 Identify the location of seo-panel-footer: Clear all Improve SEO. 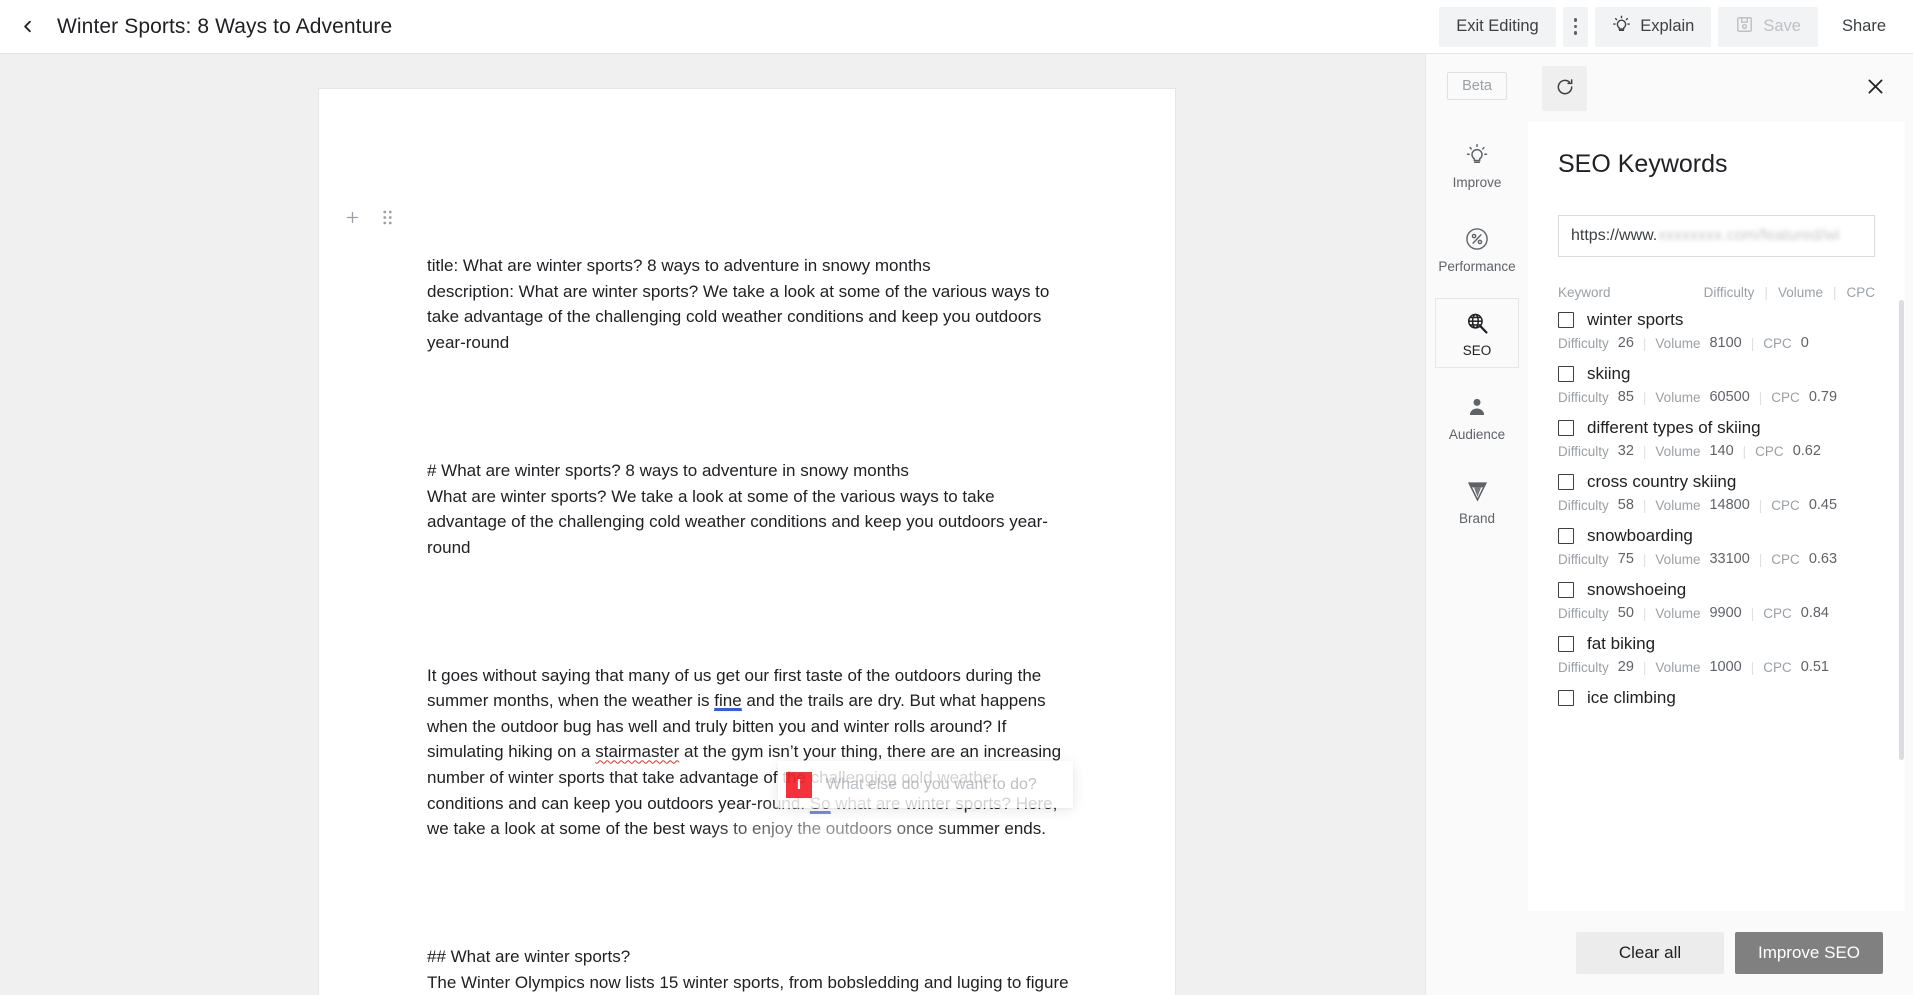
(1720, 953).